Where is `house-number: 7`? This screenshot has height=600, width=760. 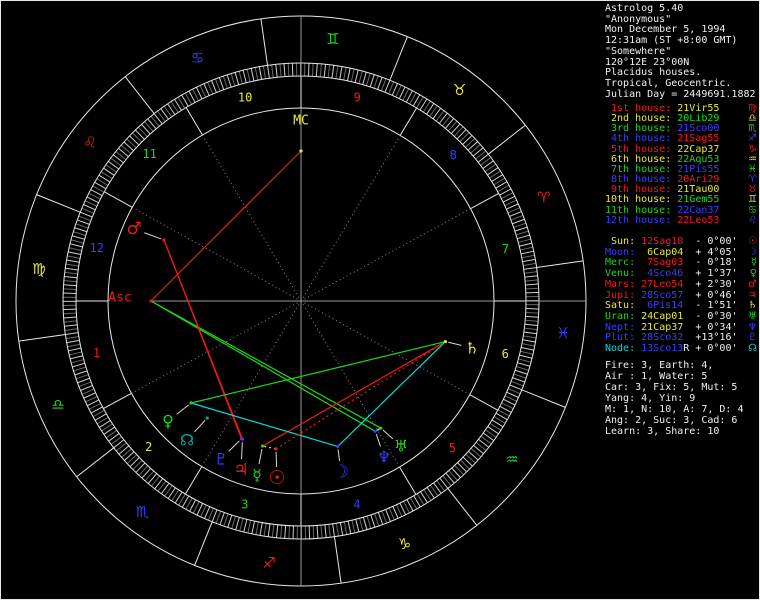
house-number: 7 is located at coordinates (505, 249).